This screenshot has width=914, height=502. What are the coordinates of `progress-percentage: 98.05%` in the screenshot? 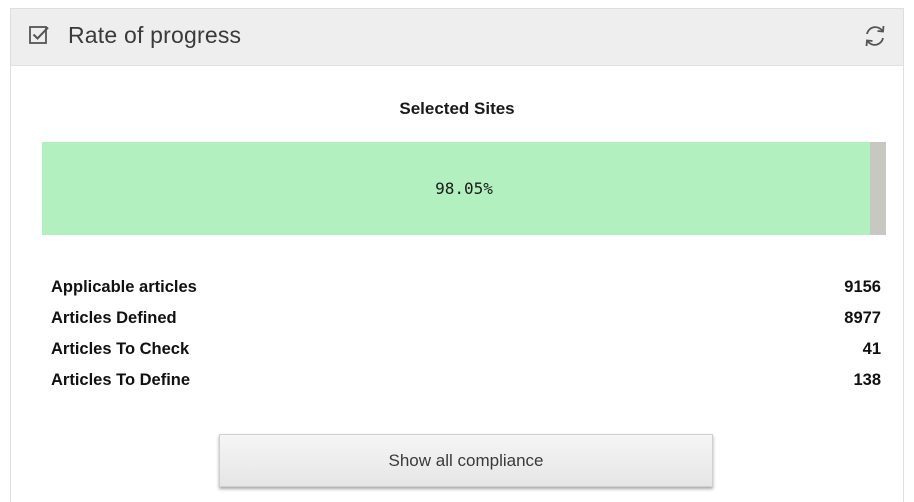 It's located at (464, 188).